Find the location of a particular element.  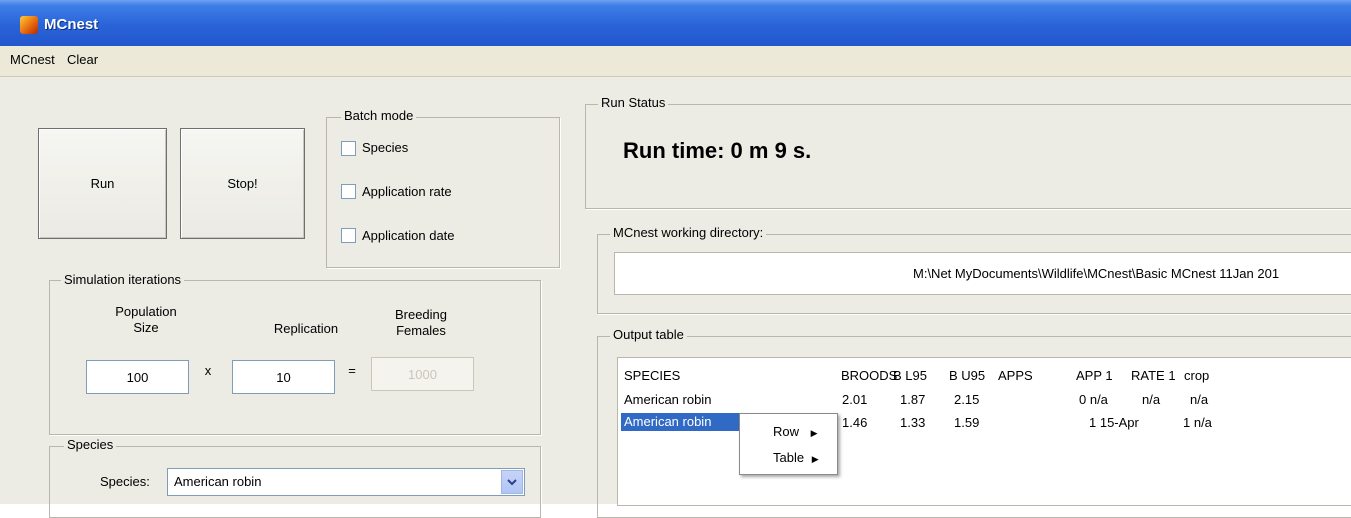

population-size-label: Population Size is located at coordinates (146, 319).